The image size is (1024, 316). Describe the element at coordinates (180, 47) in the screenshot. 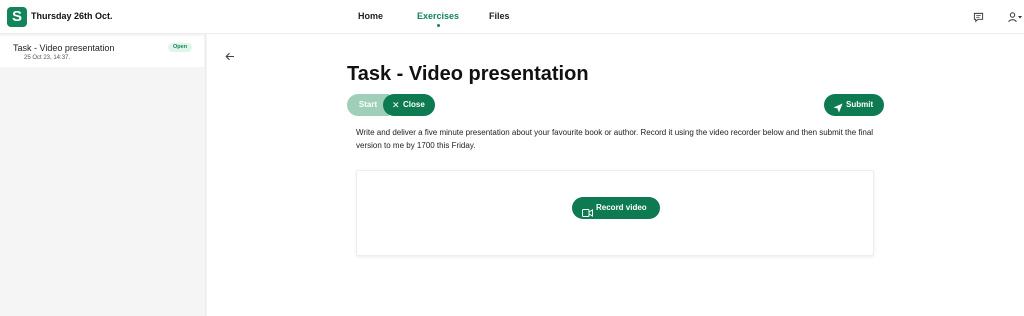

I see `status-badge: Open` at that location.